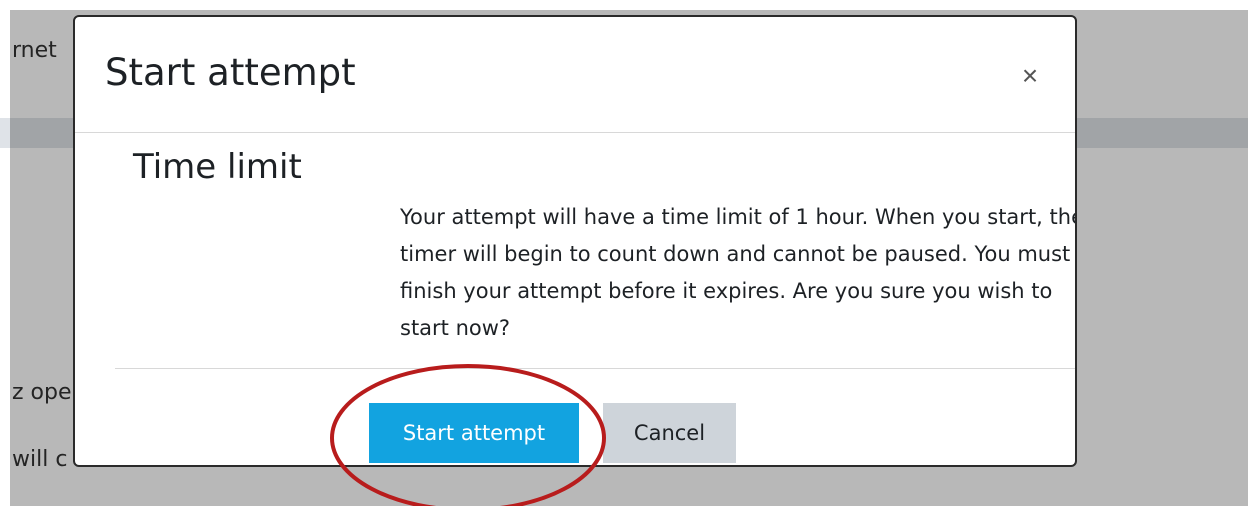 This screenshot has width=1248, height=506. What do you see at coordinates (669, 433) in the screenshot?
I see `cancel-button: Cancel` at bounding box center [669, 433].